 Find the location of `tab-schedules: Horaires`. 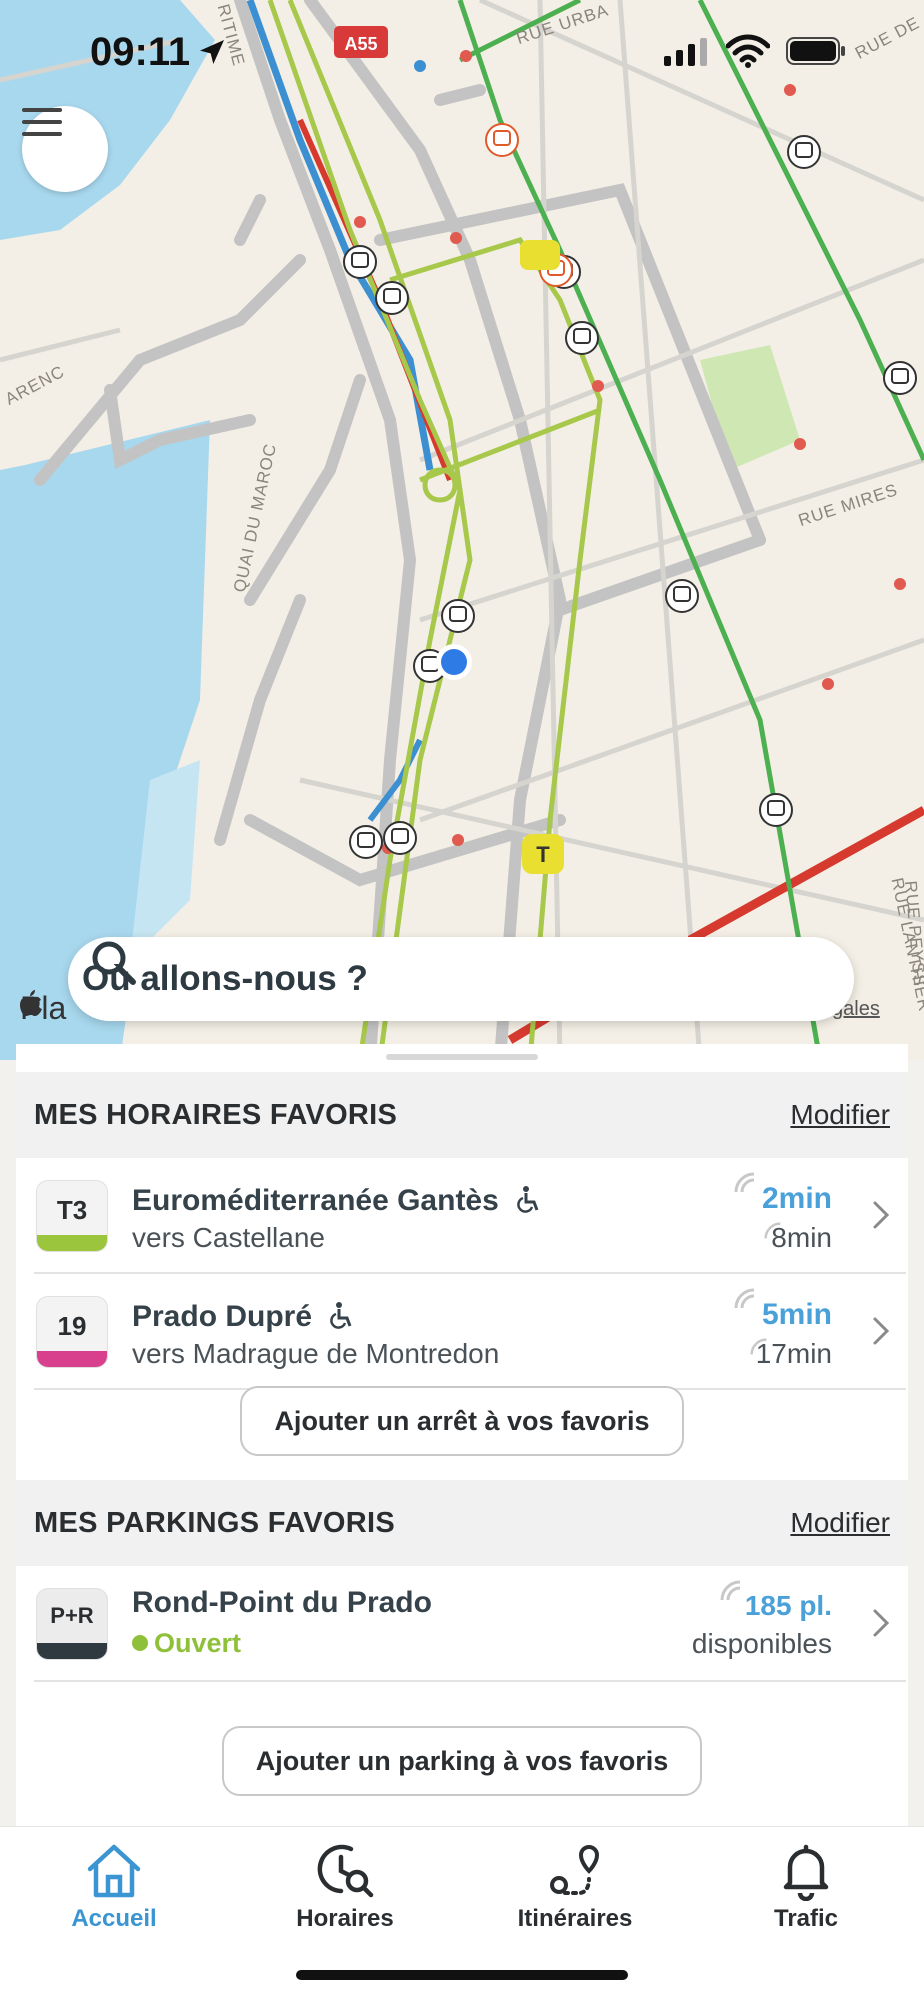

tab-schedules: Horaires is located at coordinates (345, 1896).